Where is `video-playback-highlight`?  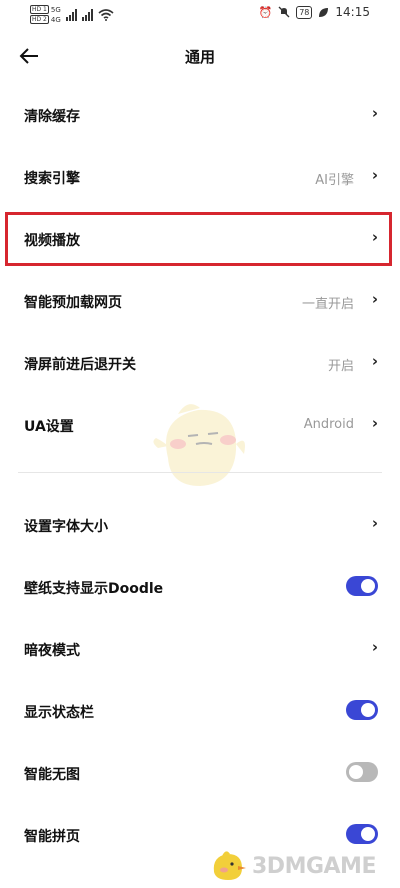
video-playback-highlight is located at coordinates (198, 239).